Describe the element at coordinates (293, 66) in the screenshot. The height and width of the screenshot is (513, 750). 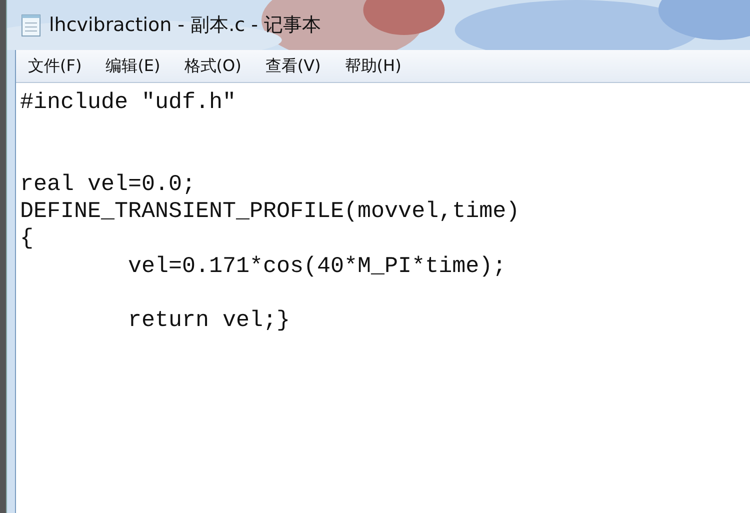
I see `menu-item: 查看(V)` at that location.